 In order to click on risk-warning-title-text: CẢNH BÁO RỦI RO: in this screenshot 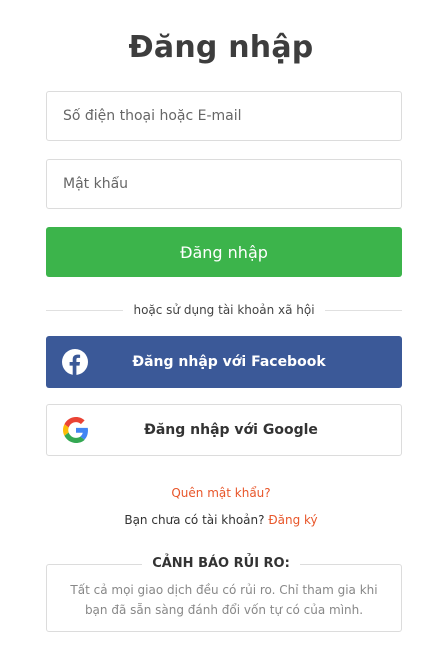, I will do `click(221, 563)`.